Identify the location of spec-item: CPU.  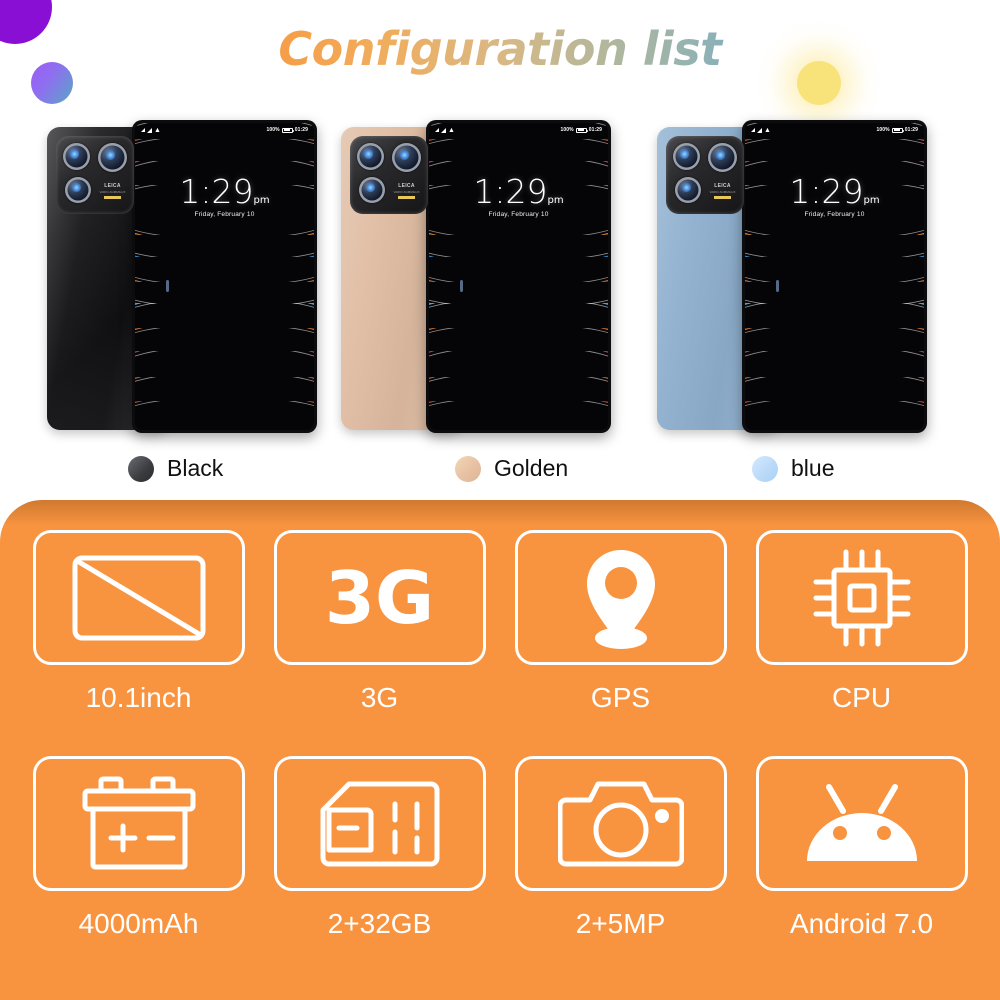
(861, 643).